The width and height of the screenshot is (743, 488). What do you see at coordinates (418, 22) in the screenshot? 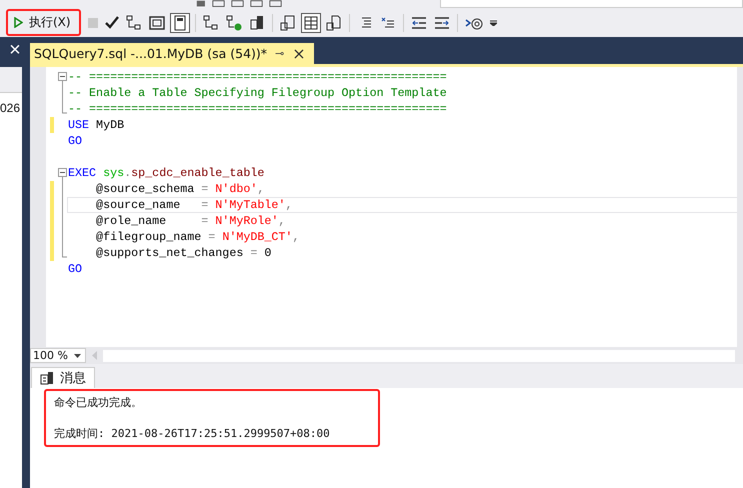
I see `outdent-icon` at bounding box center [418, 22].